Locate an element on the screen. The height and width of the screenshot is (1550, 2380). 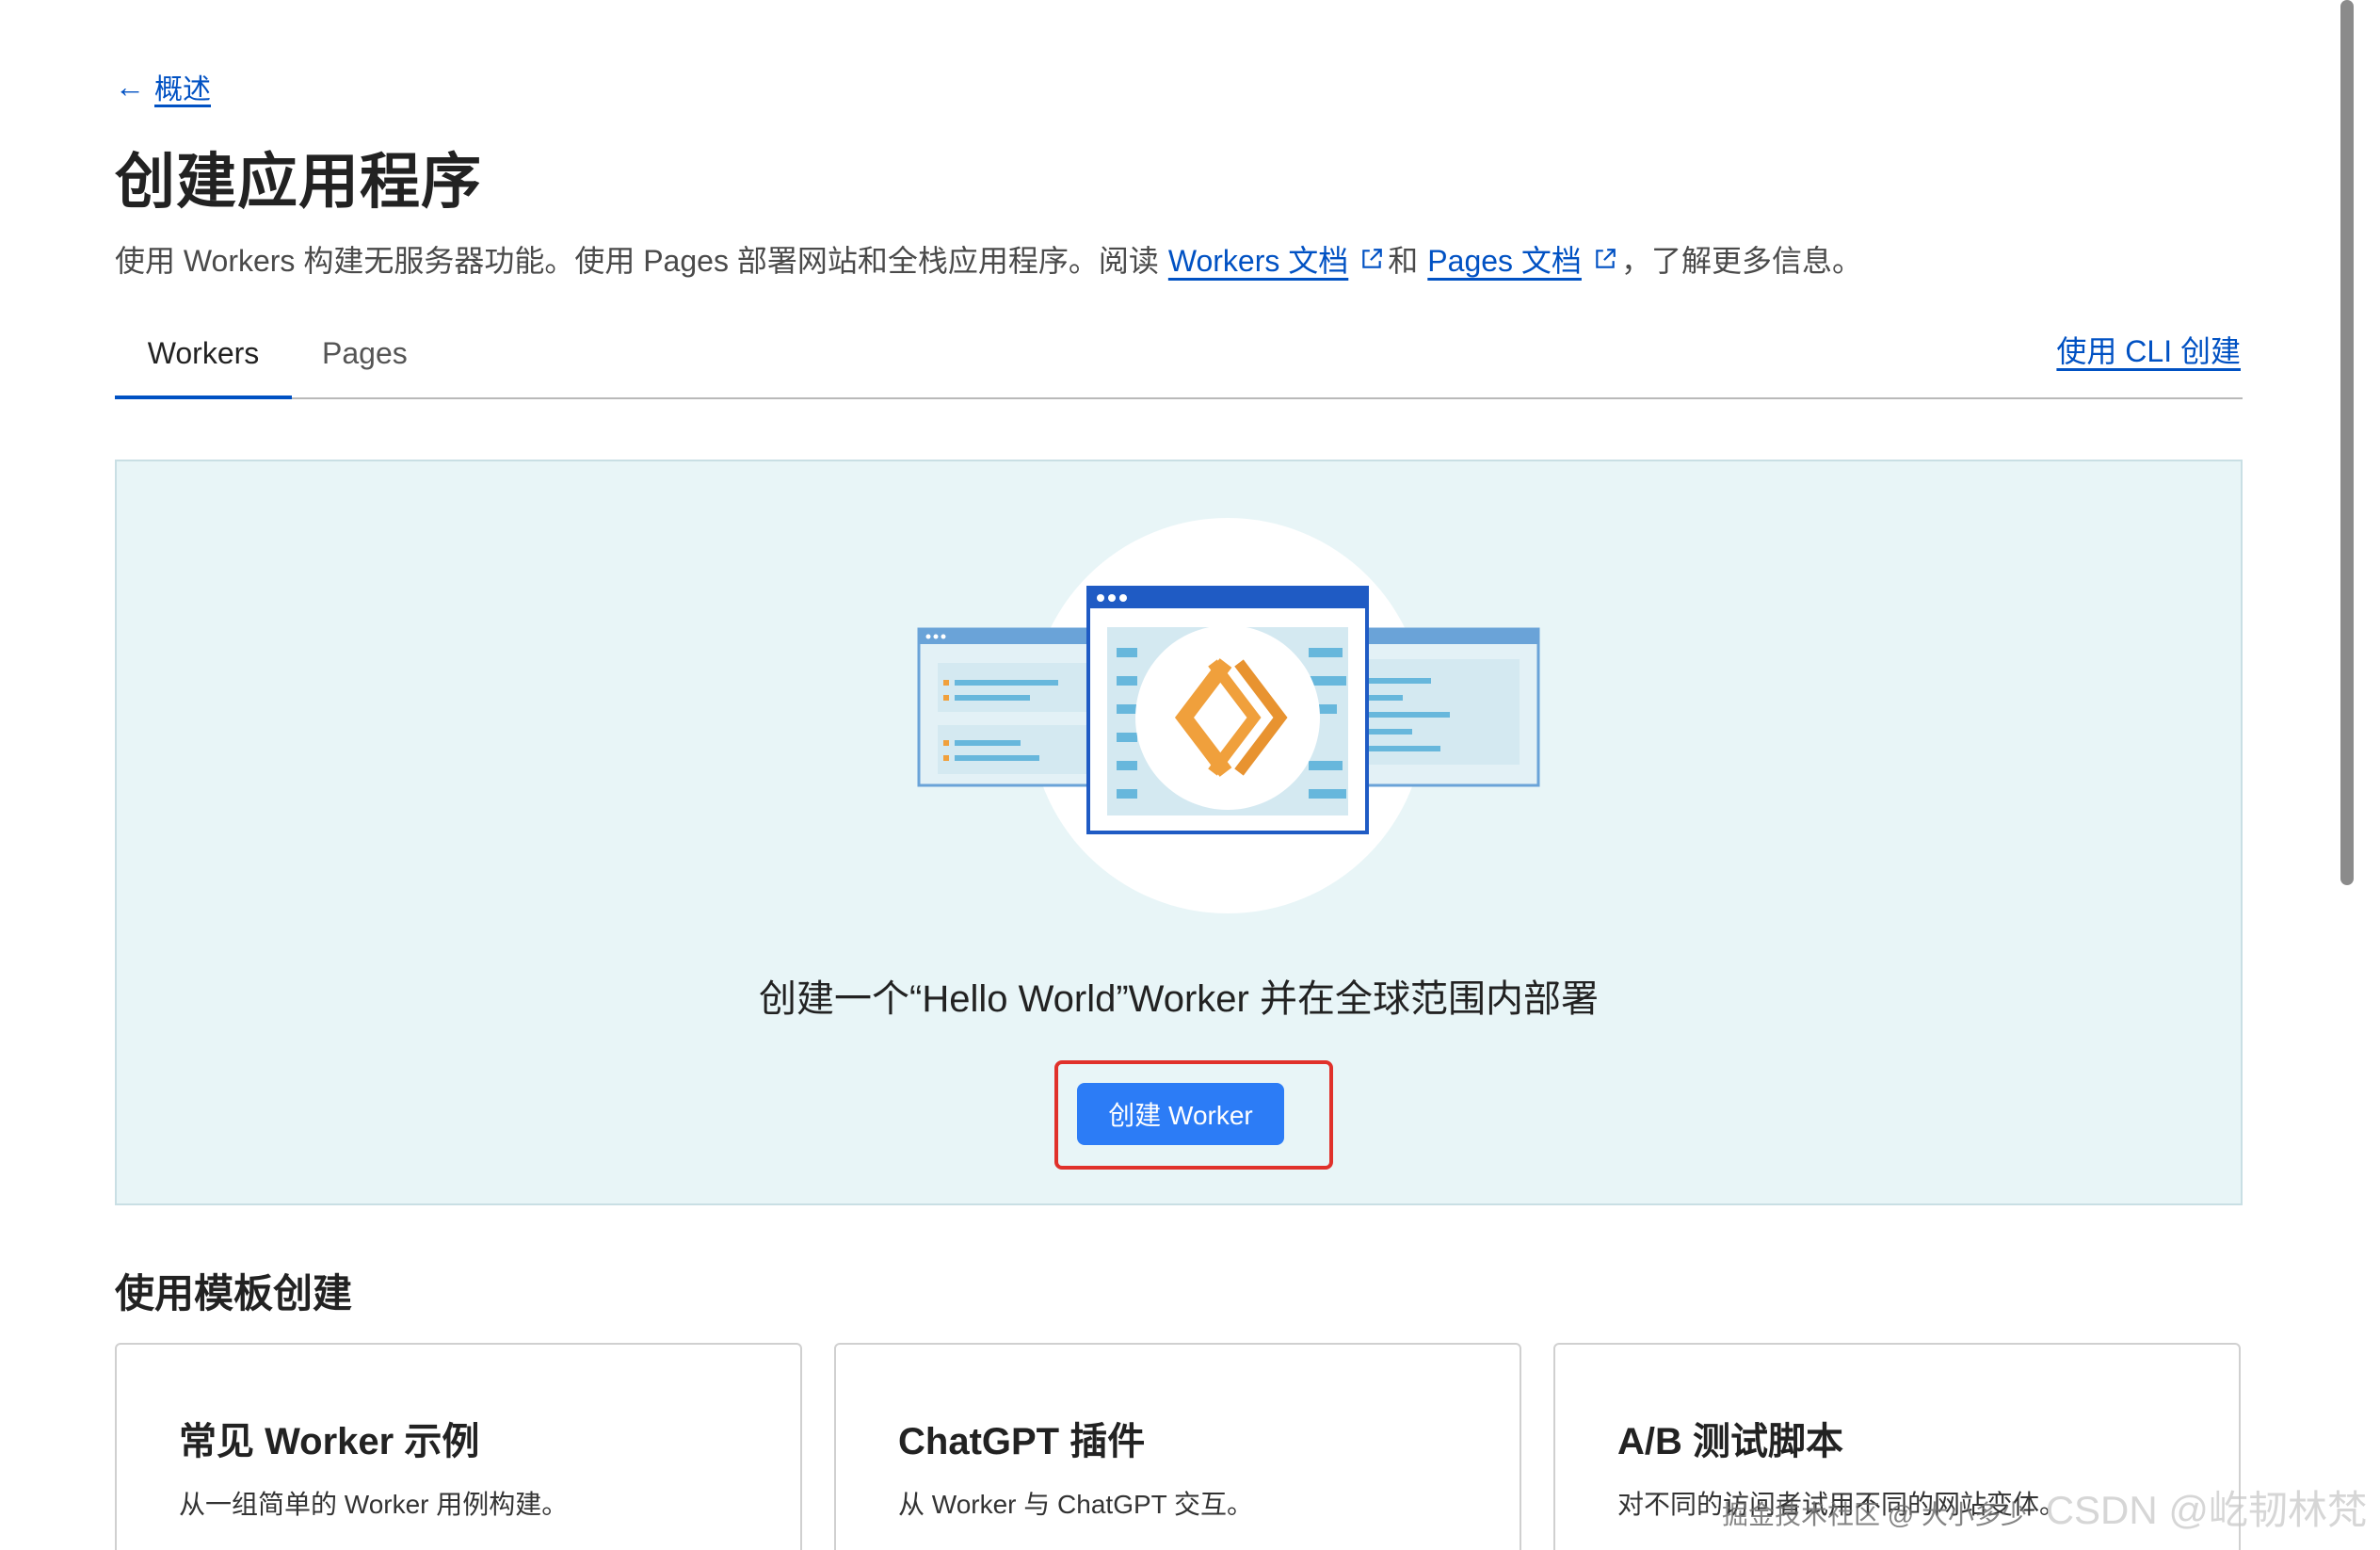
watermark: 掘金技术社区 @ 大小多少 CSDN @屹韧林梵 is located at coordinates (2045, 1507).